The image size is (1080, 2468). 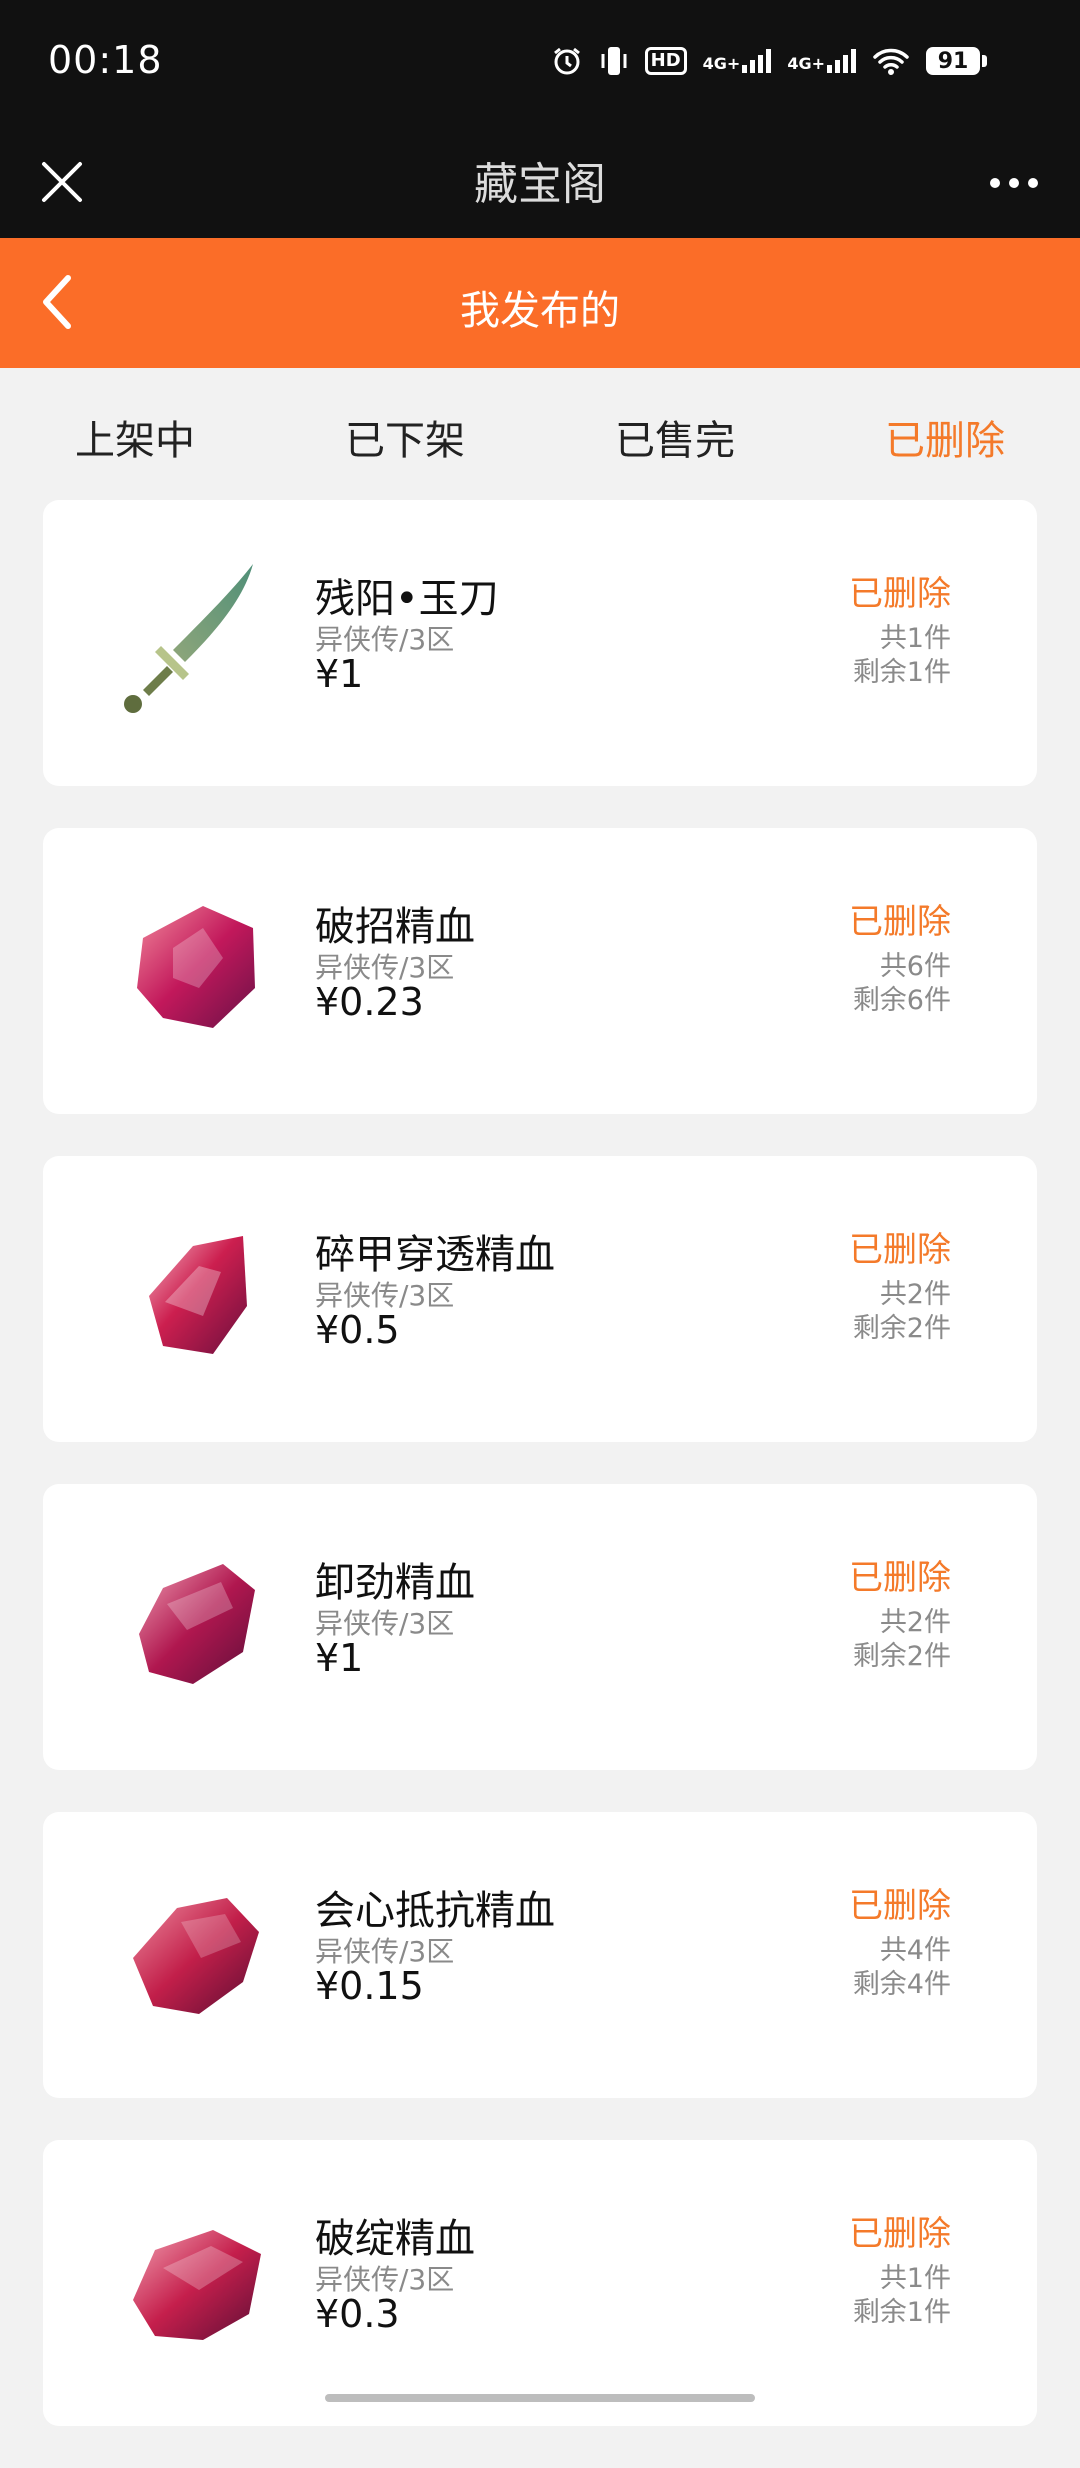 What do you see at coordinates (665, 61) in the screenshot?
I see `hd-badge: HD` at bounding box center [665, 61].